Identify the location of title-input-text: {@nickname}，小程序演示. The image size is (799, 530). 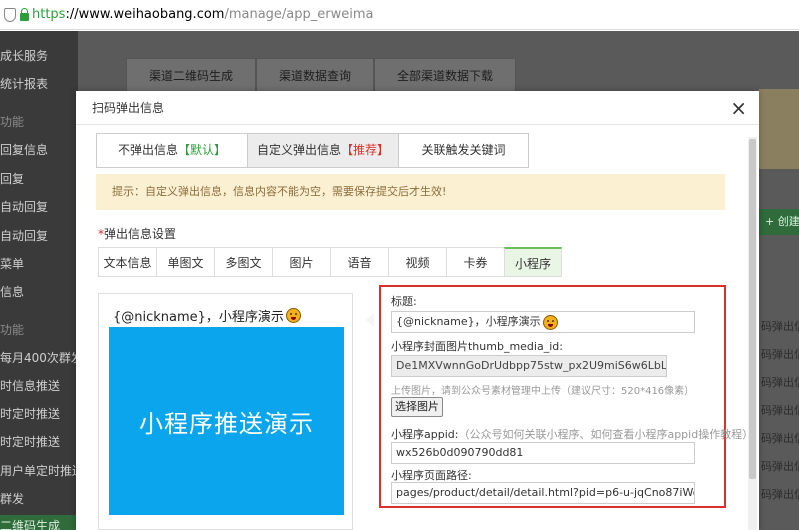
(468, 321).